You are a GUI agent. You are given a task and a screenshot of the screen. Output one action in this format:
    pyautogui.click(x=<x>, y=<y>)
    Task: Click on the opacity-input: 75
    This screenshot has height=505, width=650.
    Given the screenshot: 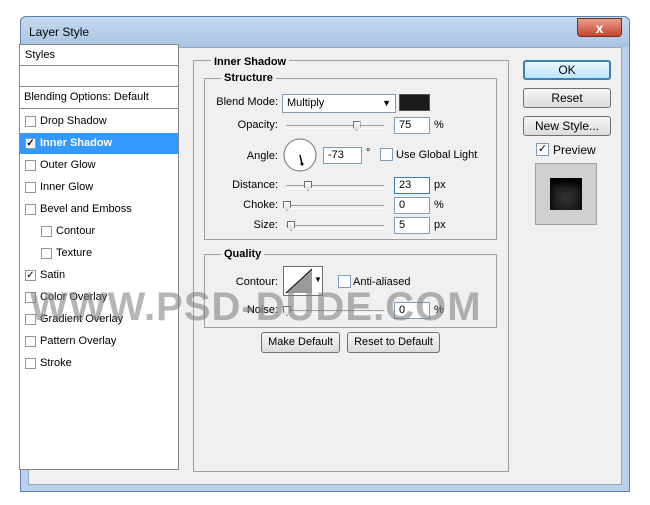 What is the action you would take?
    pyautogui.click(x=412, y=125)
    